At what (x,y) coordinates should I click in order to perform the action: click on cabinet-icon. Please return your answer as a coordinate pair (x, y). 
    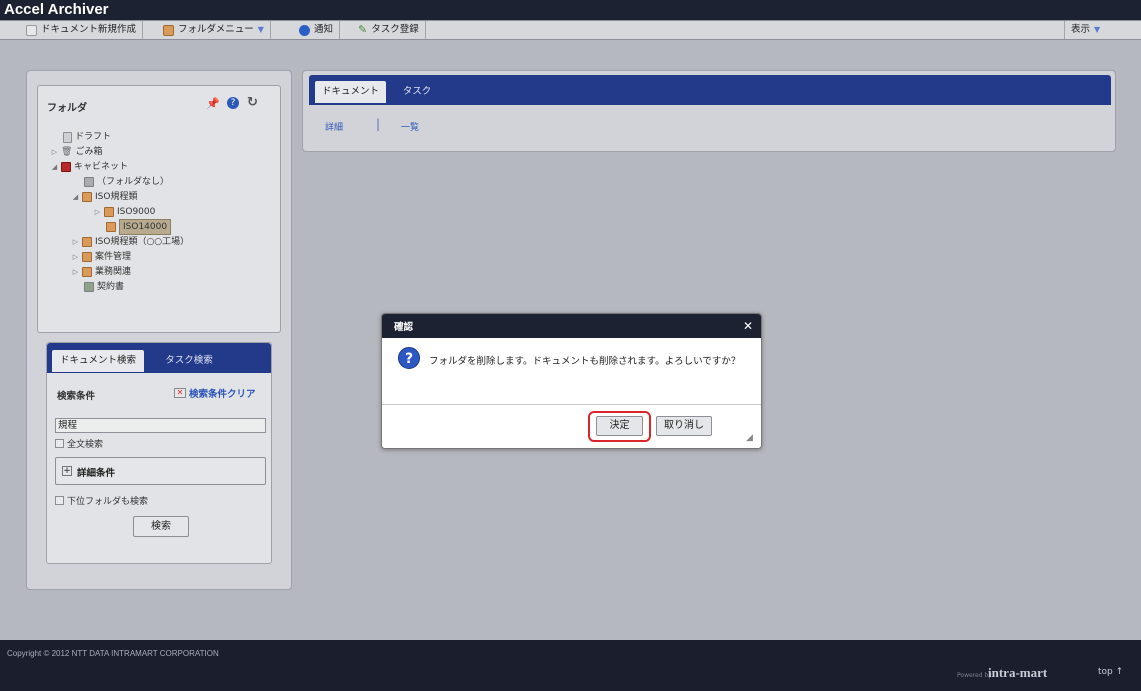
    Looking at the image, I should click on (66, 167).